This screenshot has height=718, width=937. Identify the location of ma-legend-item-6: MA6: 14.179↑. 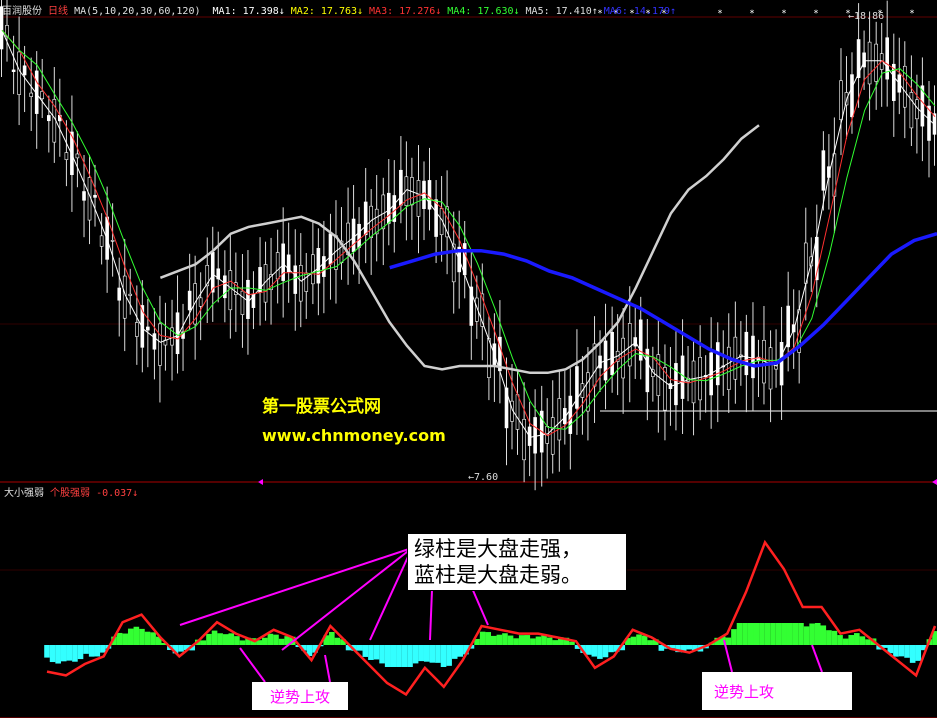
(640, 11).